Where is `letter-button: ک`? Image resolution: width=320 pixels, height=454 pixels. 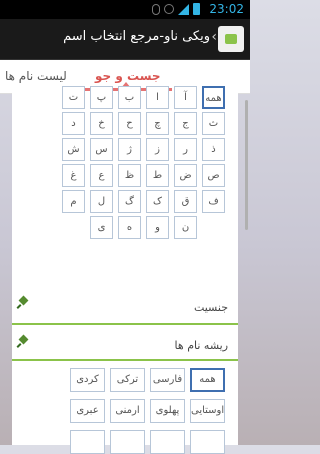 letter-button: ک is located at coordinates (157, 201).